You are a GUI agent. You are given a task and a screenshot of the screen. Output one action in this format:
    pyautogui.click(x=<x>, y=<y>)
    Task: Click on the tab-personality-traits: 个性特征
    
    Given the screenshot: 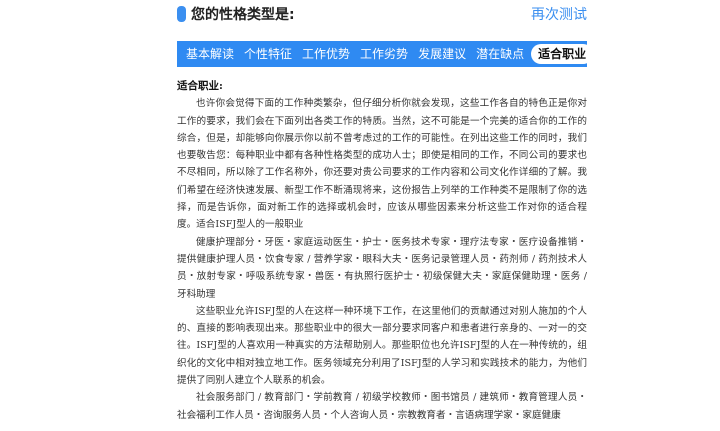 What is the action you would take?
    pyautogui.click(x=268, y=54)
    